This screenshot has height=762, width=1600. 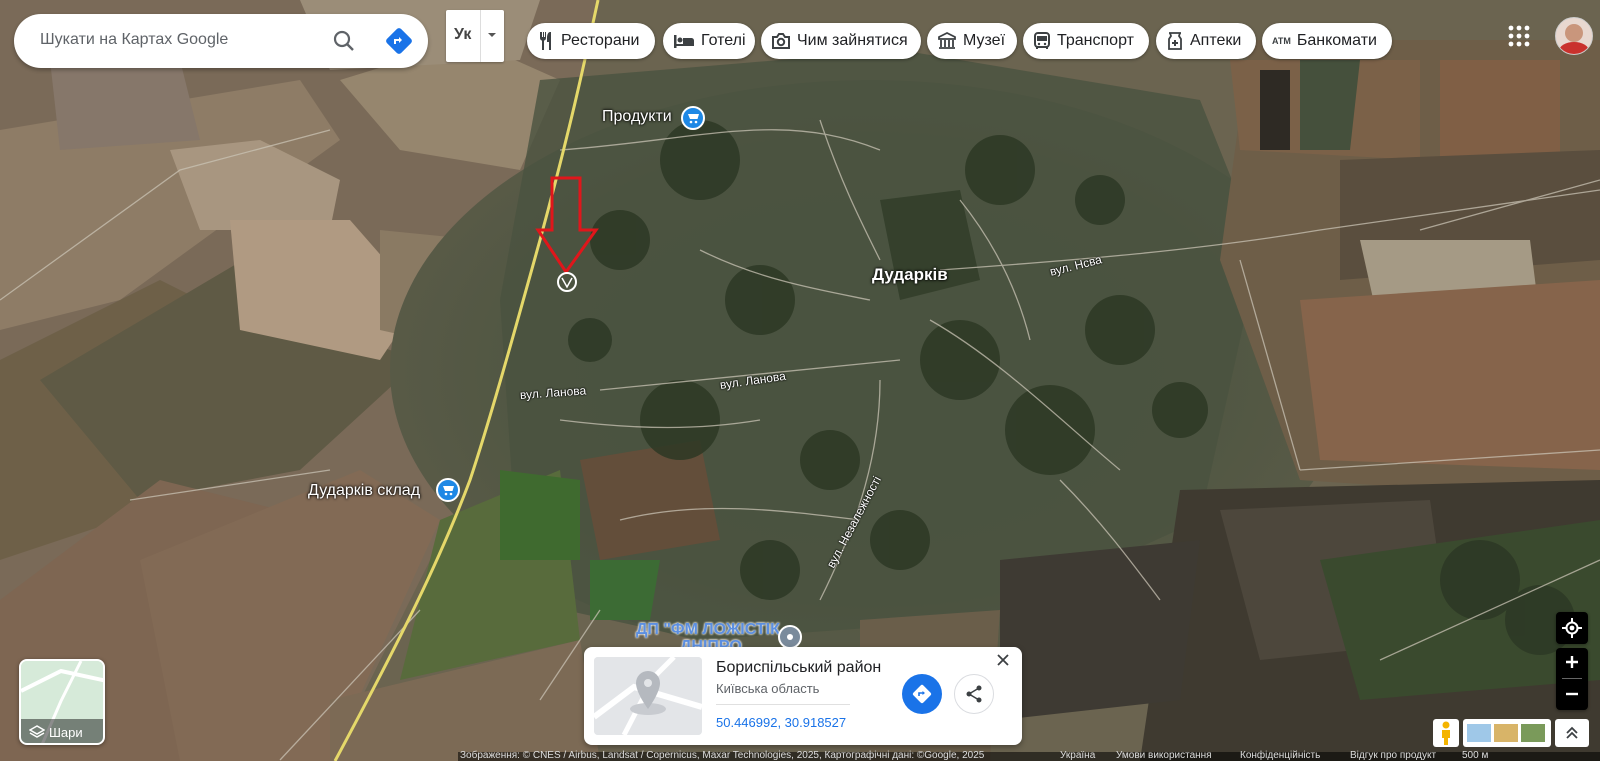 What do you see at coordinates (492, 35) in the screenshot?
I see `chevron-down-icon` at bounding box center [492, 35].